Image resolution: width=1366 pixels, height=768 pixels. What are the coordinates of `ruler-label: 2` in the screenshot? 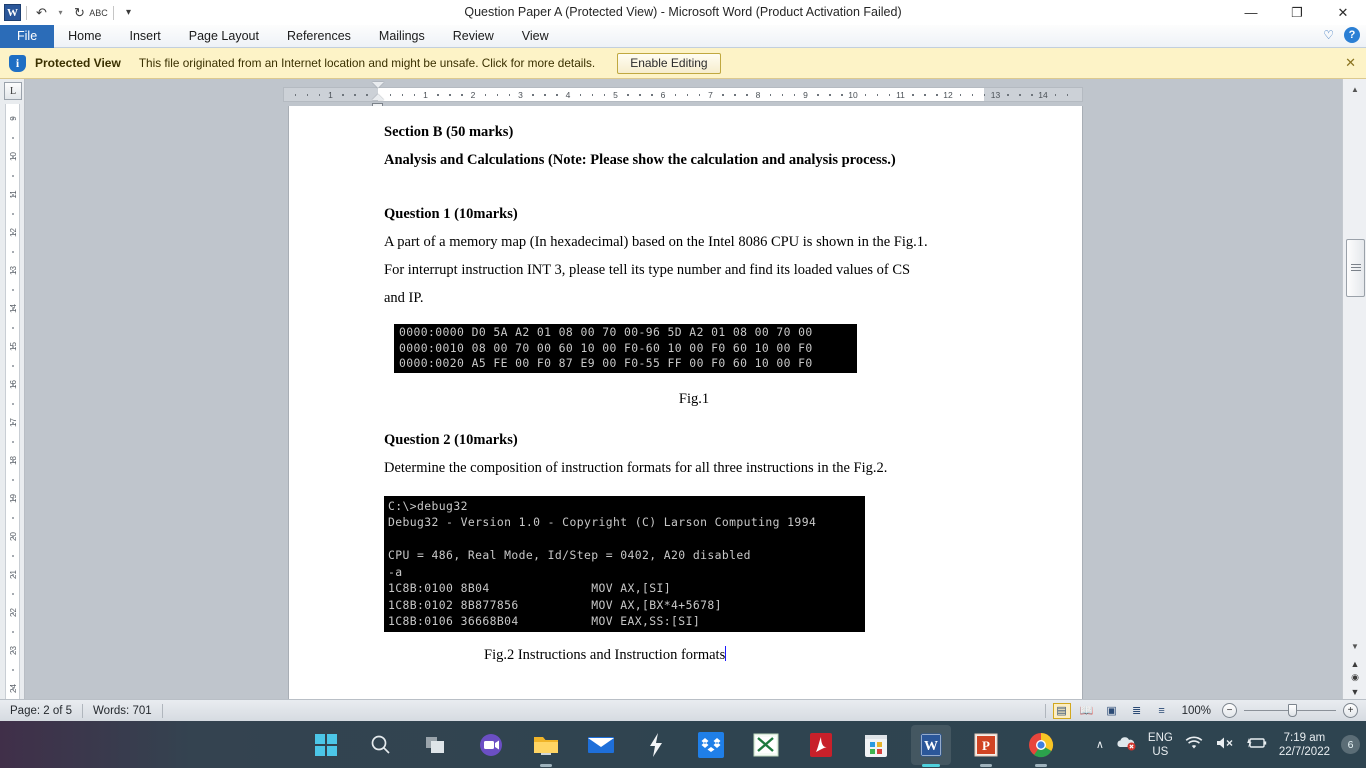 It's located at (473, 95).